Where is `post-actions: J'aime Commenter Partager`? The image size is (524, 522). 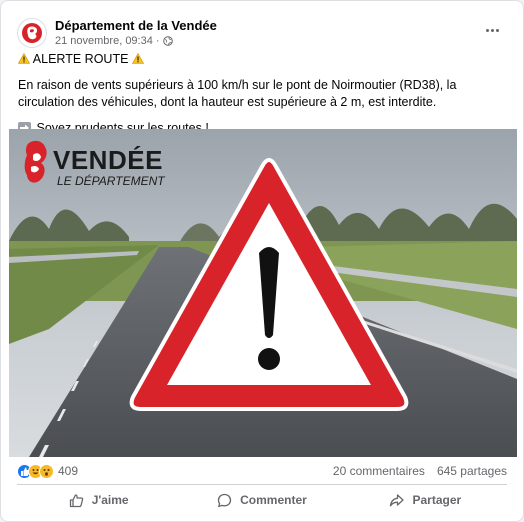 post-actions: J'aime Commenter Partager is located at coordinates (262, 500).